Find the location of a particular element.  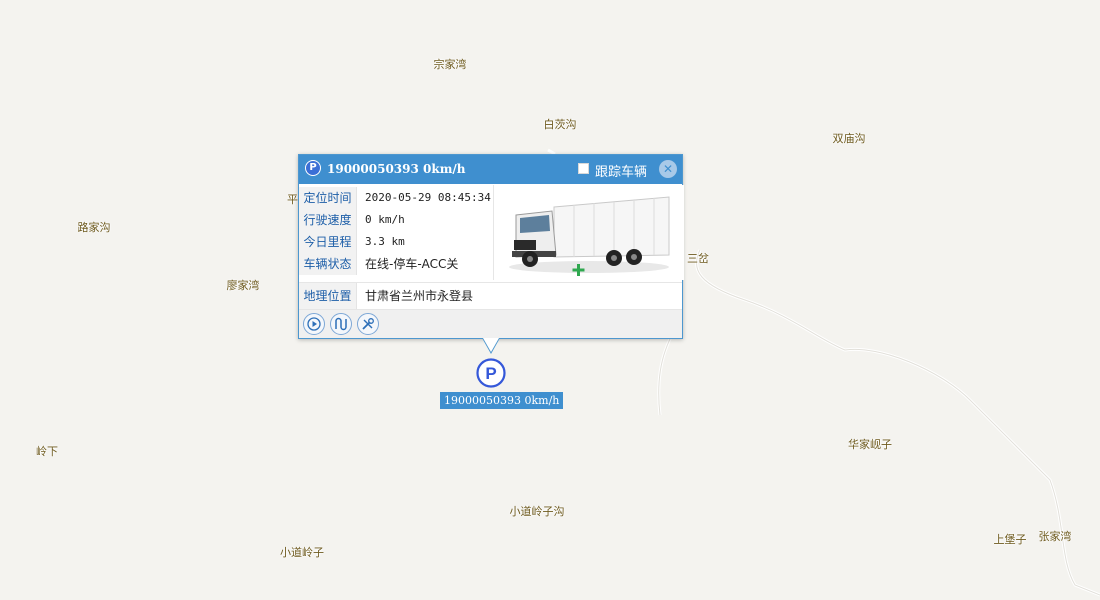

info-row-value: 0 km/h is located at coordinates (385, 219).